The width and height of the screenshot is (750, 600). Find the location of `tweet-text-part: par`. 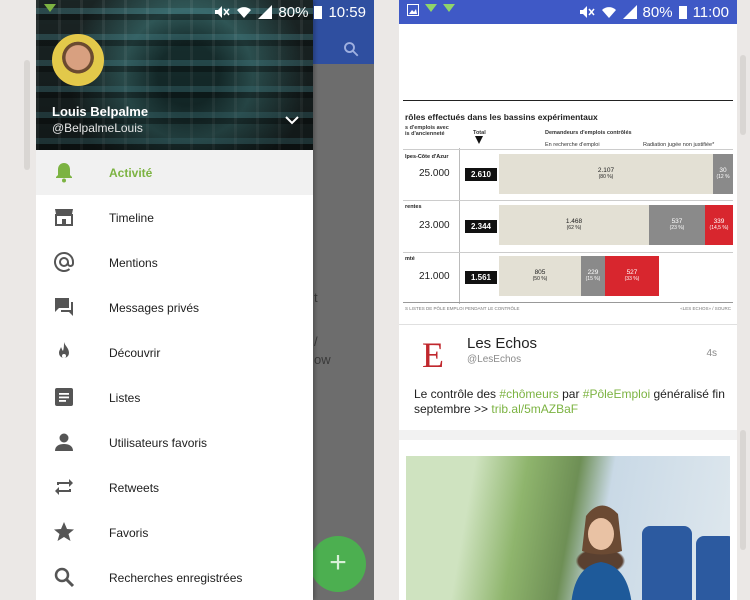

tweet-text-part: par is located at coordinates (570, 394).